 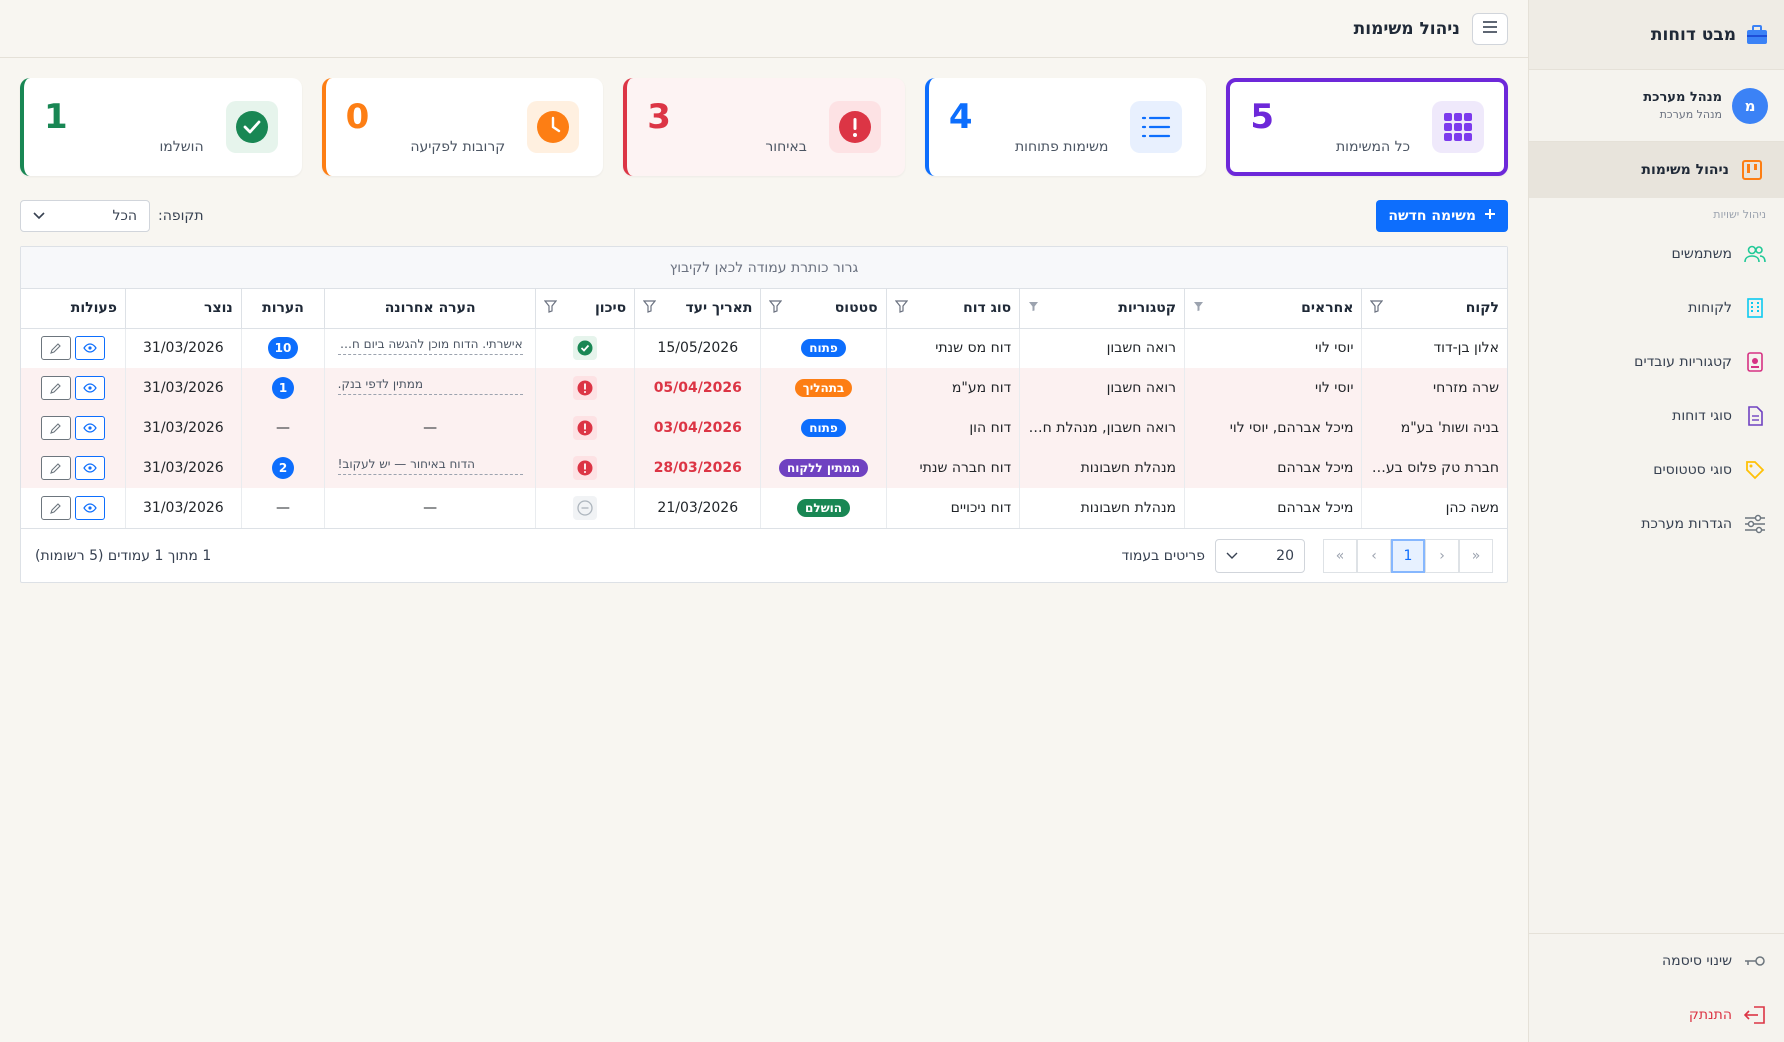 I want to click on sidebar-item-tasks: ניהול משימות, so click(x=1656, y=170).